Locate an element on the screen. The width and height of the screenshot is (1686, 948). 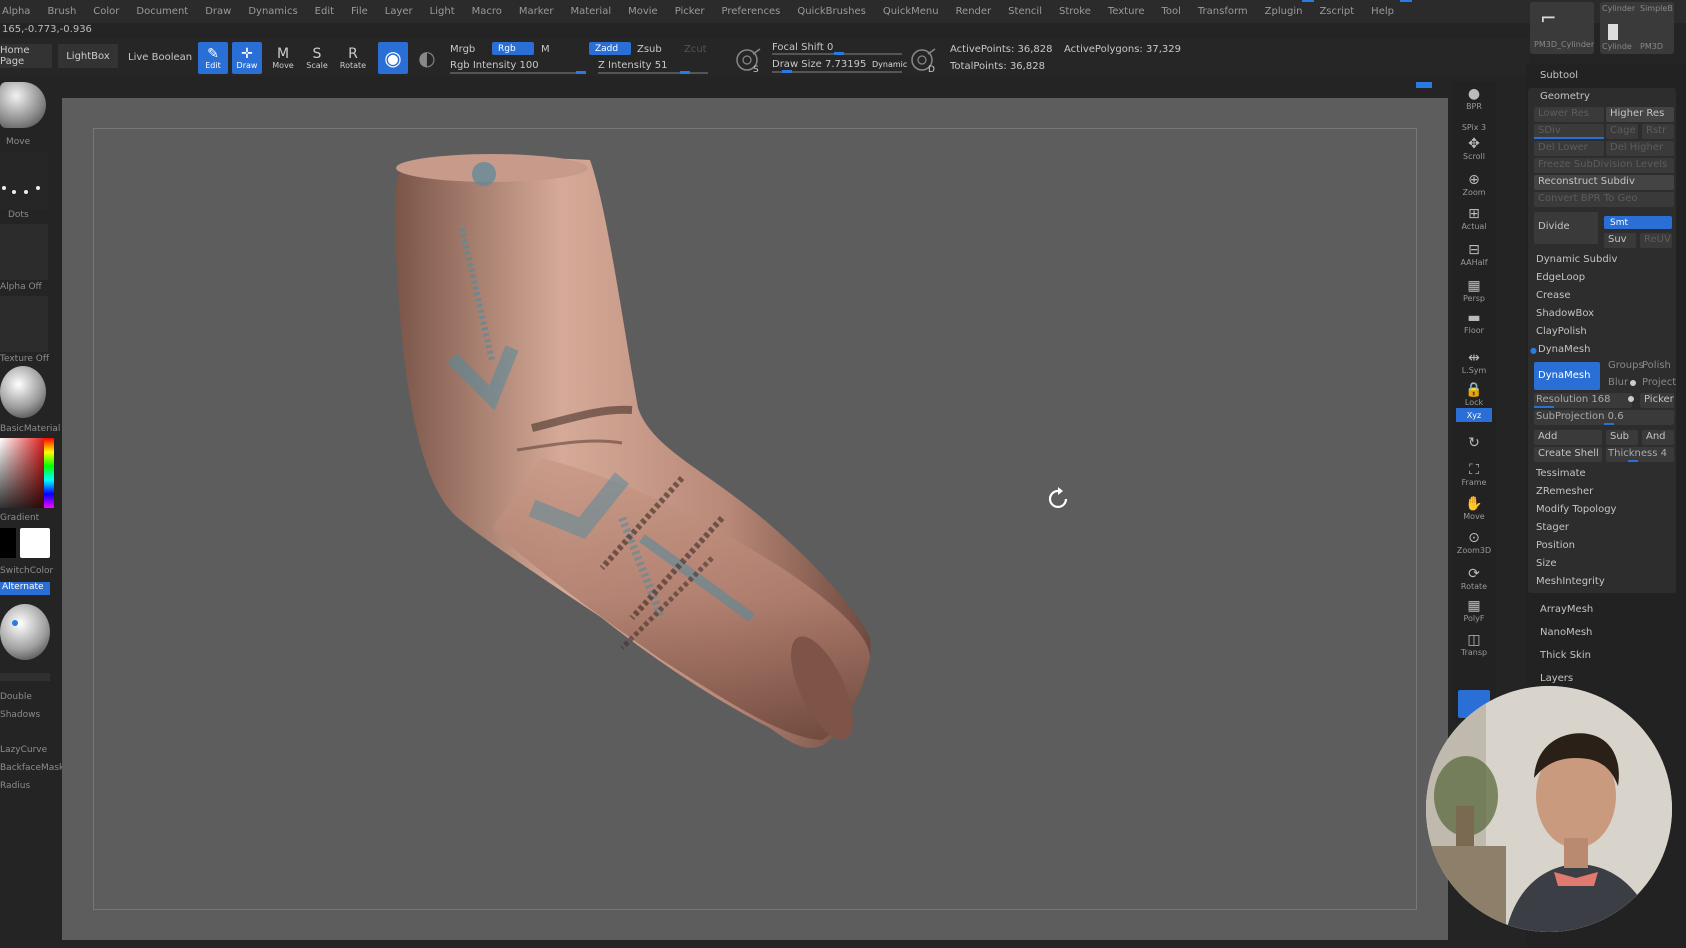
picker-button: Picker is located at coordinates (1657, 400).